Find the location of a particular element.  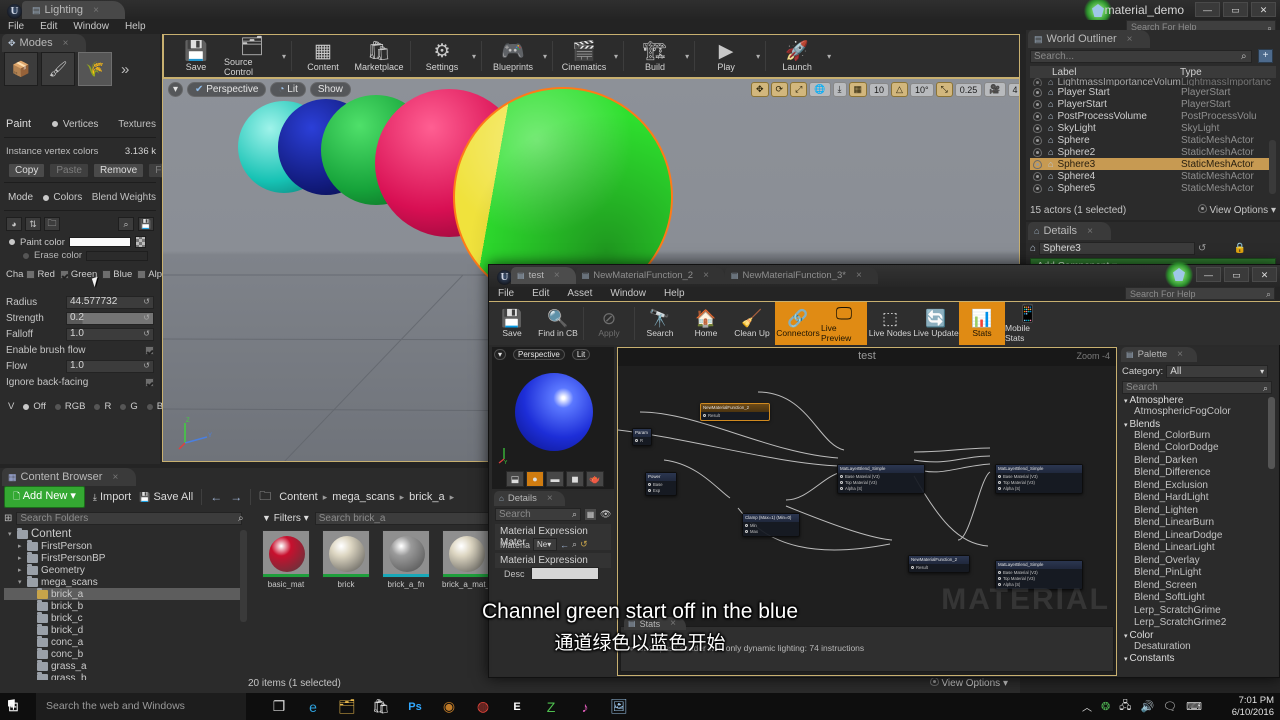

desc-input is located at coordinates (564, 573).